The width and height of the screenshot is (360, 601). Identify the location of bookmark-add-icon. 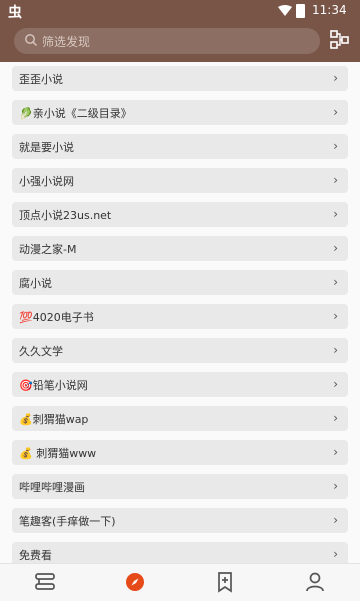
(225, 582).